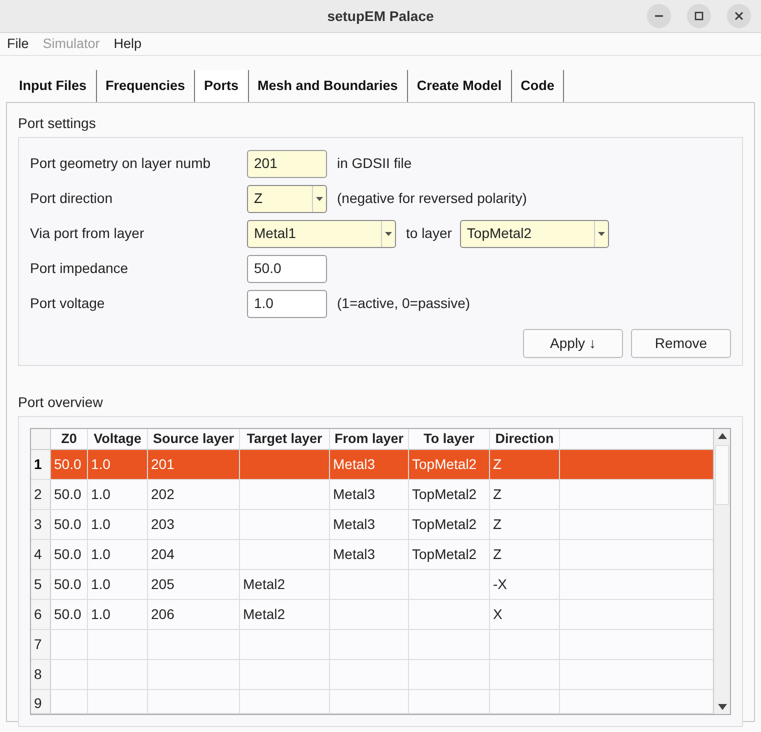 Image resolution: width=761 pixels, height=732 pixels. What do you see at coordinates (118, 439) in the screenshot?
I see `column-header: Voltage` at bounding box center [118, 439].